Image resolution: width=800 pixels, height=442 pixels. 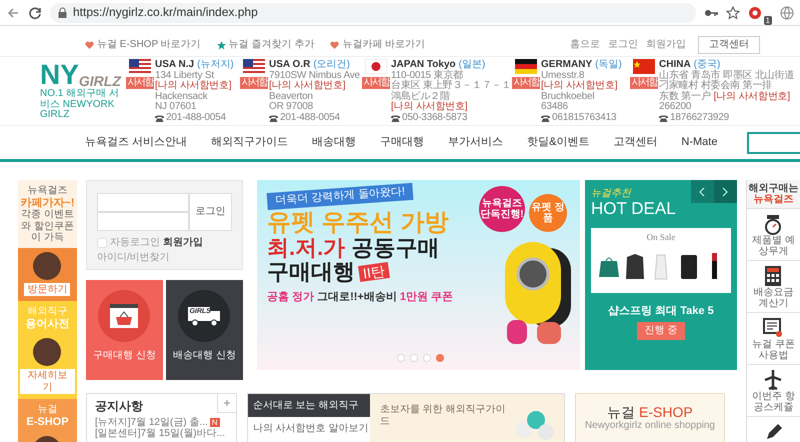 I want to click on guide-banner: 초보자를 위한 해외직구가이드, so click(x=467, y=418).